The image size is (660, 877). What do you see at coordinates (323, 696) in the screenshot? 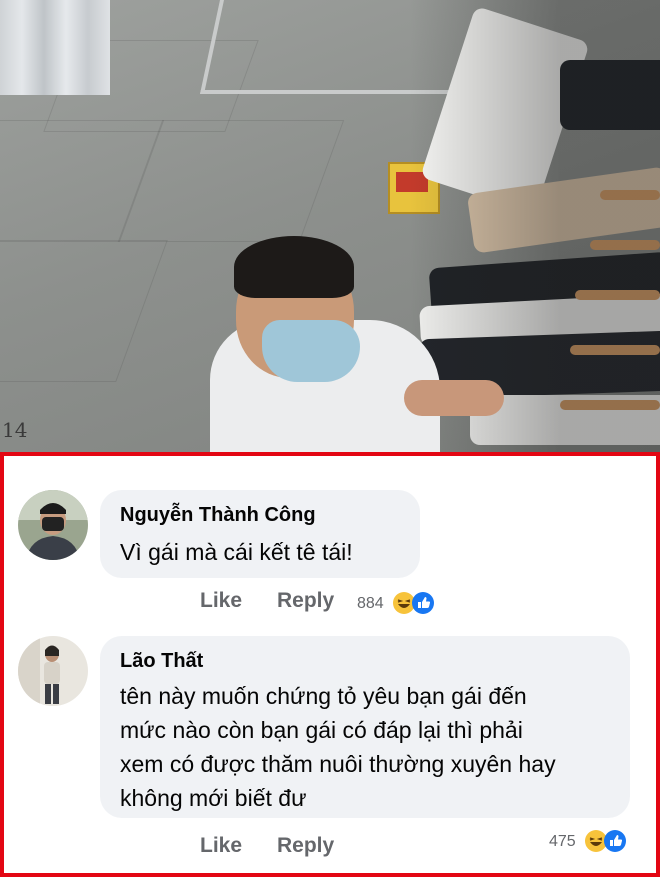
I see `comment-text-line: tên này muốn chứng tỏ yêu bạn gái đến` at bounding box center [323, 696].